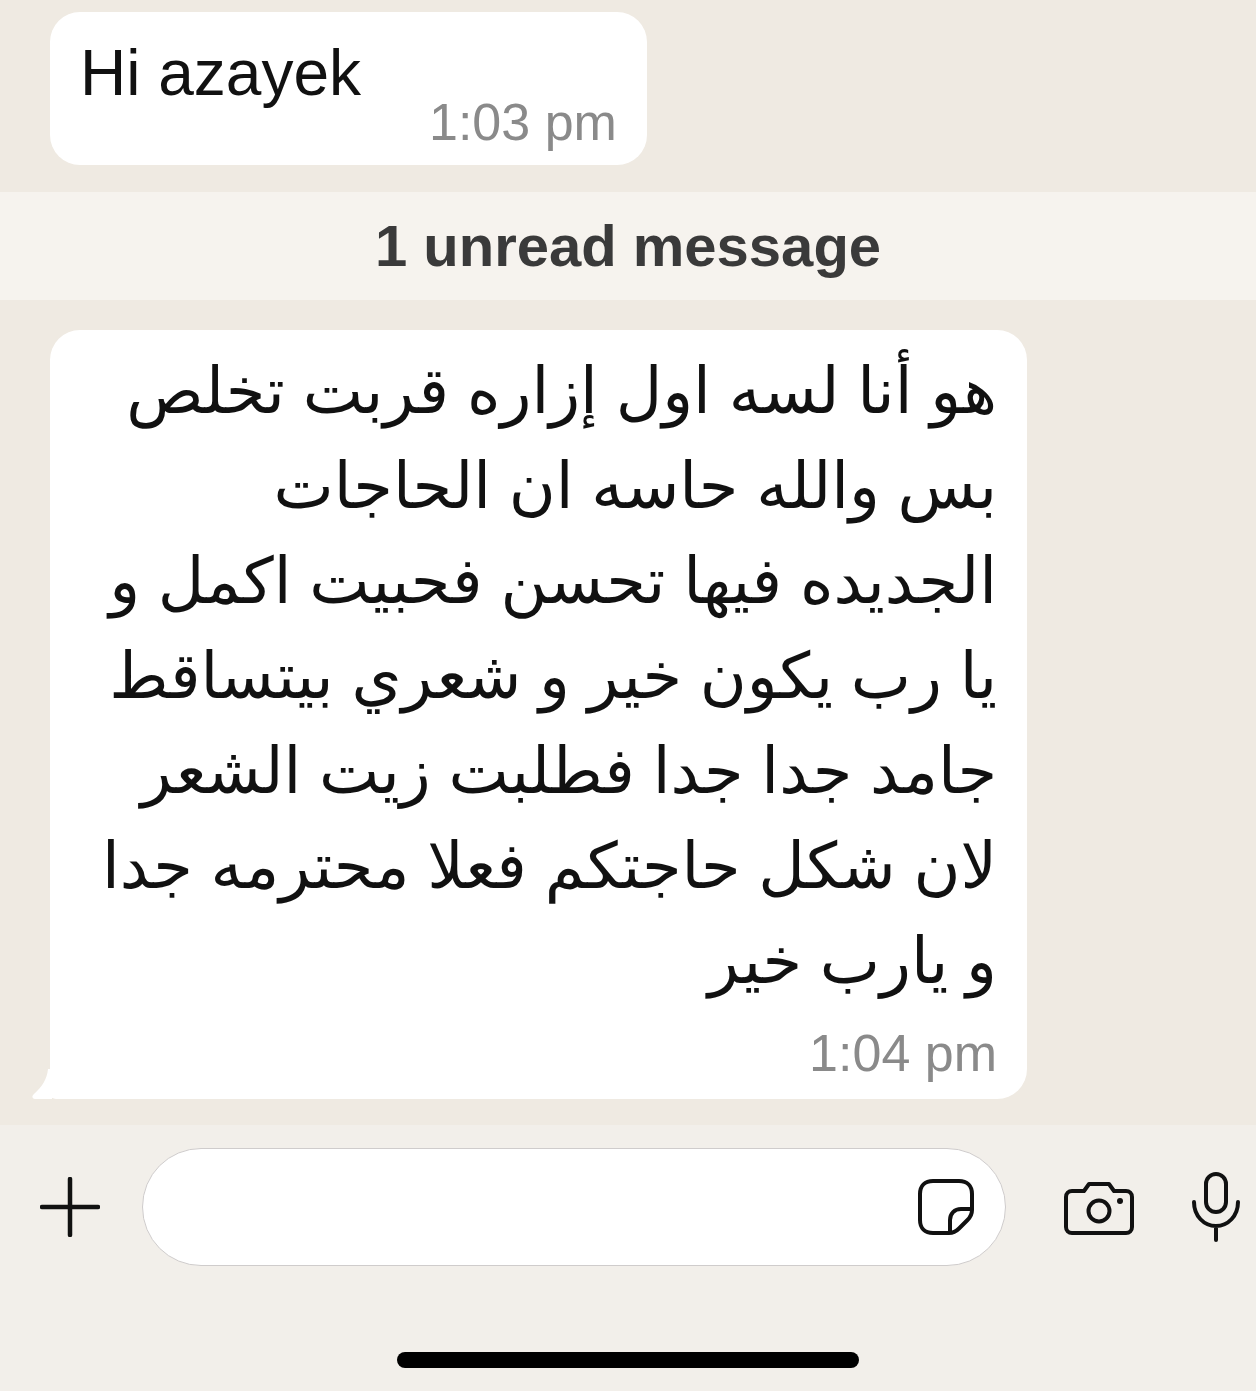 The image size is (1256, 1391). What do you see at coordinates (220, 73) in the screenshot?
I see `message-text: Hi azayek` at bounding box center [220, 73].